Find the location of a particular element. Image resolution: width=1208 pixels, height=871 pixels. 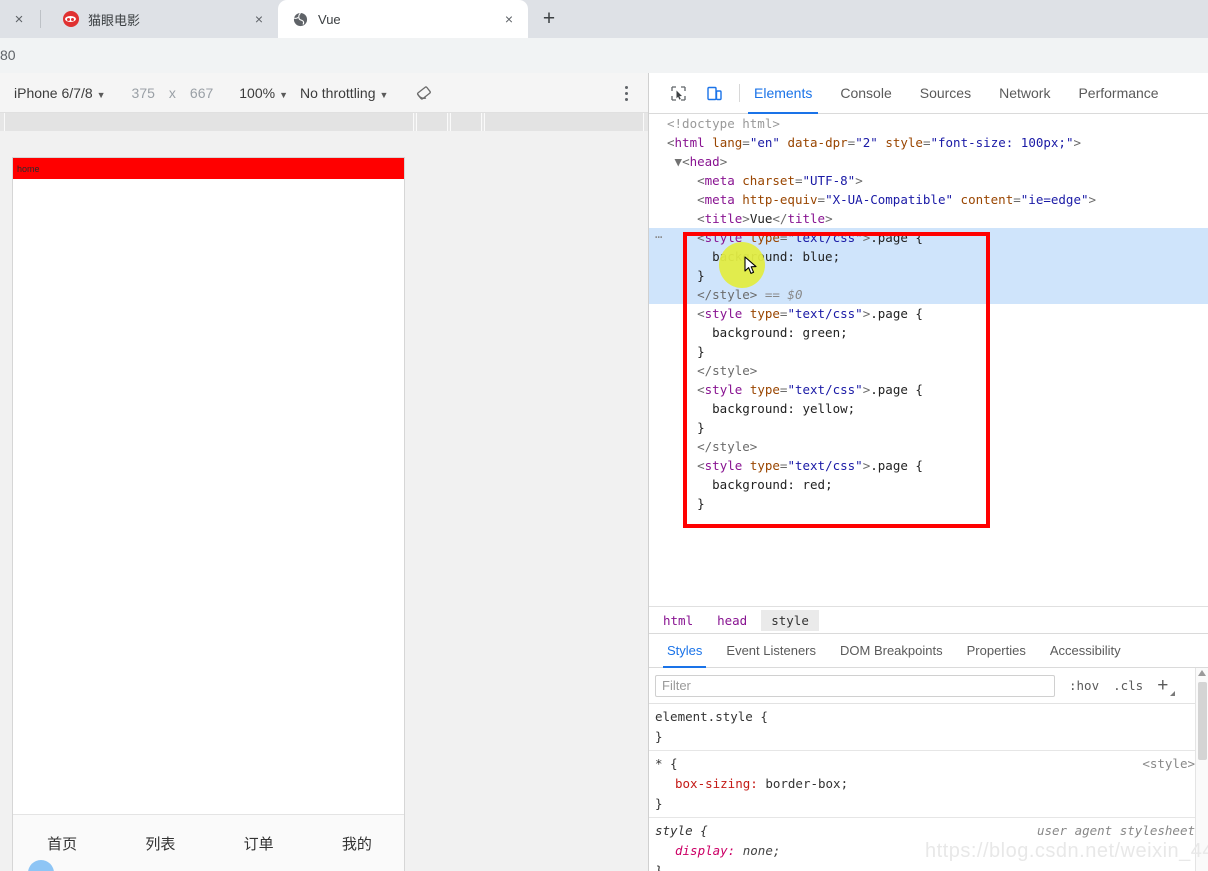

dom-line-doctype: <!doctype html> is located at coordinates (928, 123).